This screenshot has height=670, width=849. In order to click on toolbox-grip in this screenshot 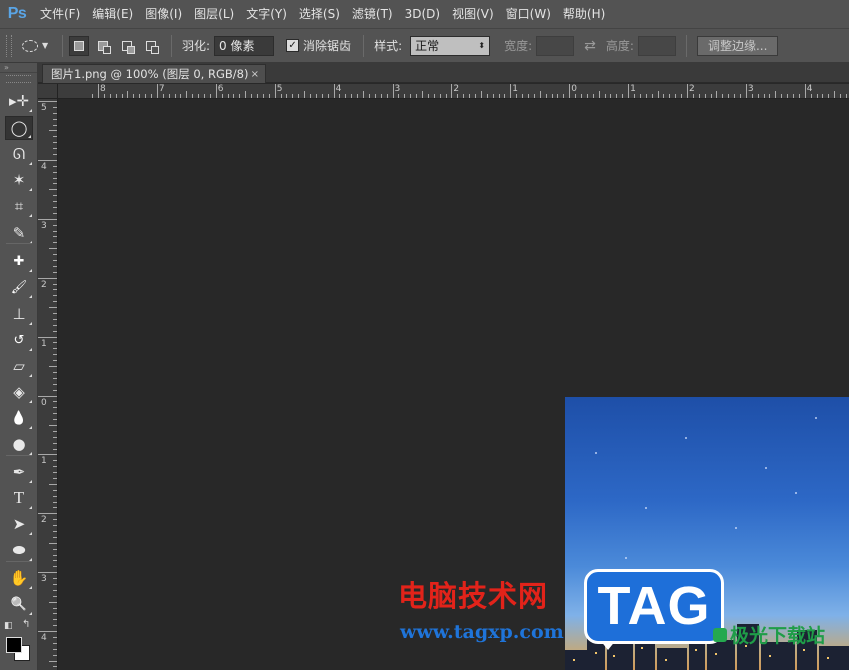, I will do `click(18, 79)`.